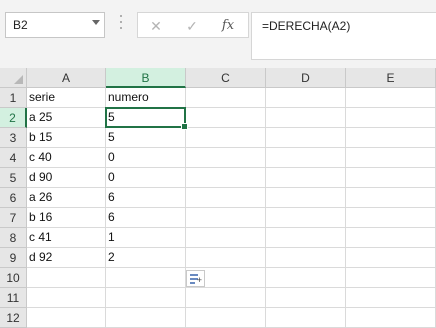 The height and width of the screenshot is (328, 436). I want to click on row-header-3: 3, so click(13, 138).